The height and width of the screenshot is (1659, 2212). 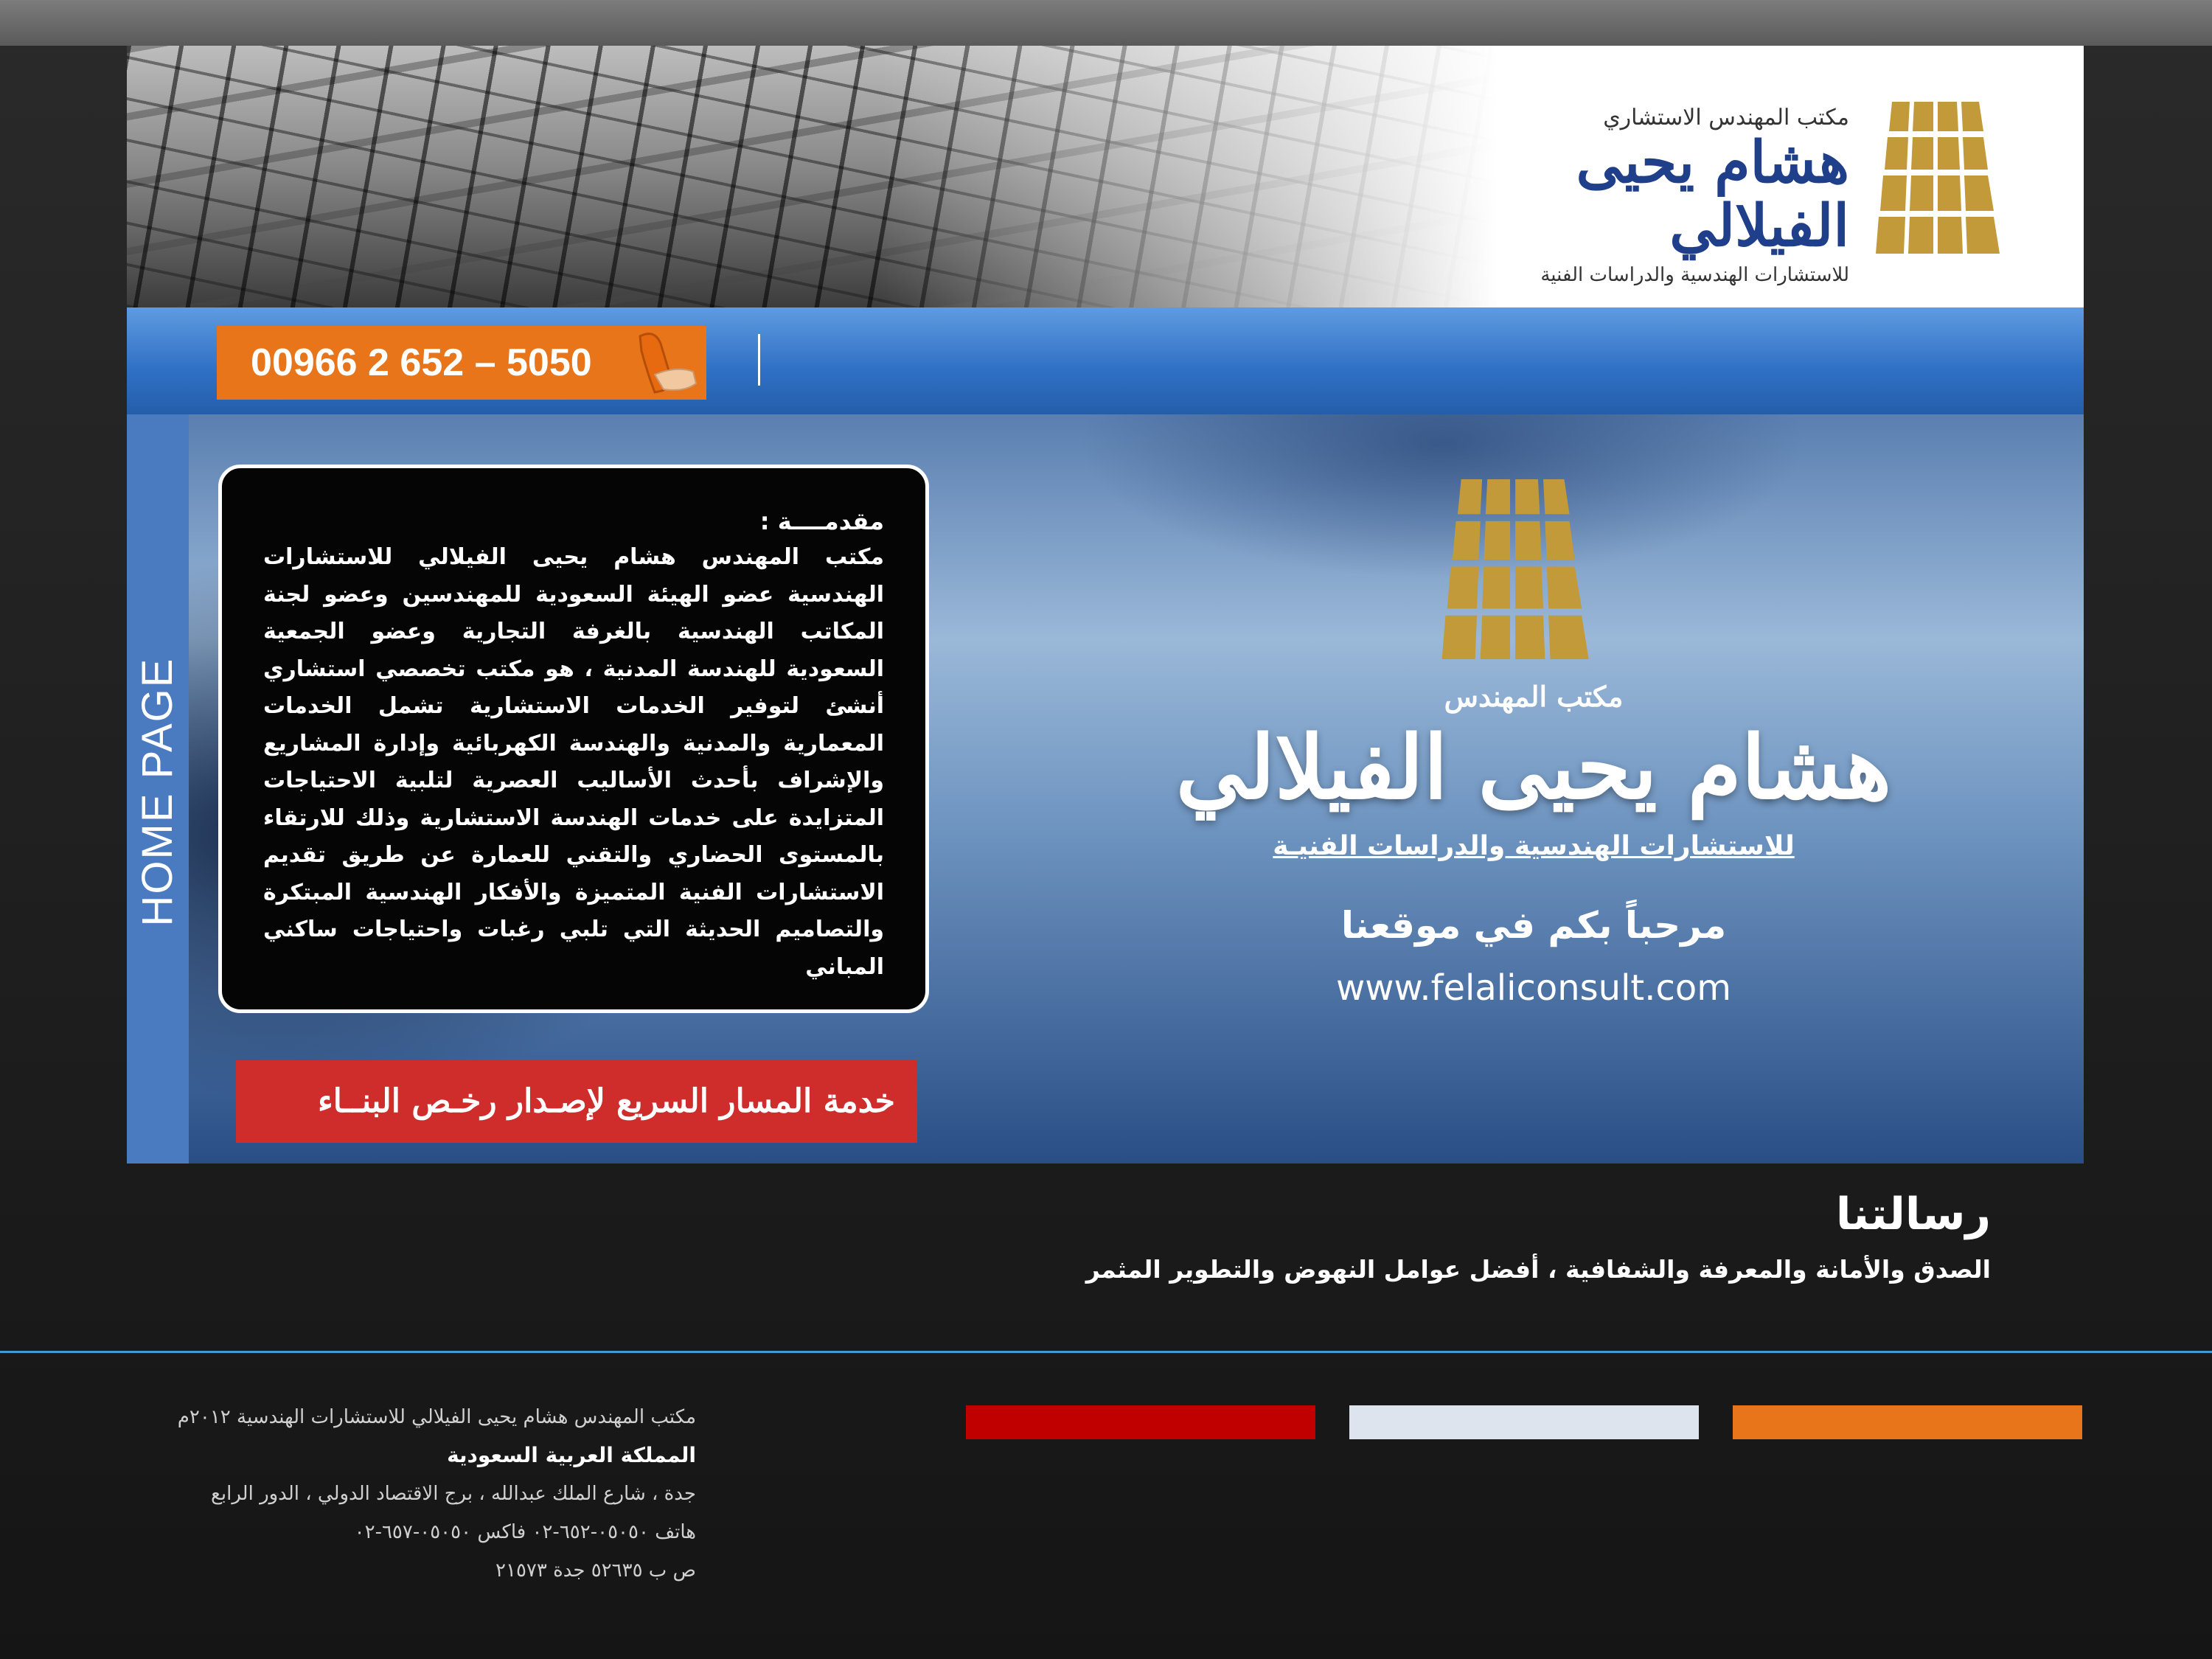 I want to click on footer-bar-light, so click(x=1524, y=1422).